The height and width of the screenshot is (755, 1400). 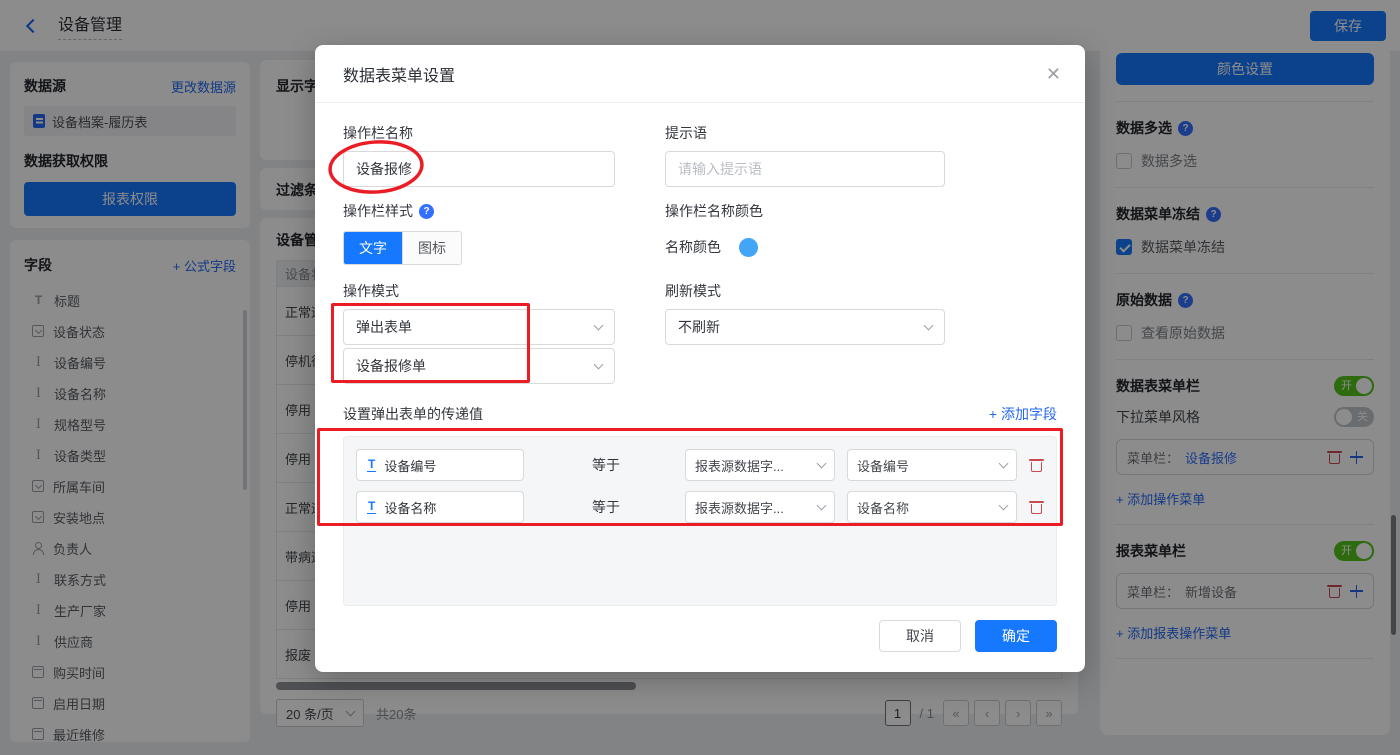 I want to click on target-form-select: 设备报修单, so click(x=479, y=366).